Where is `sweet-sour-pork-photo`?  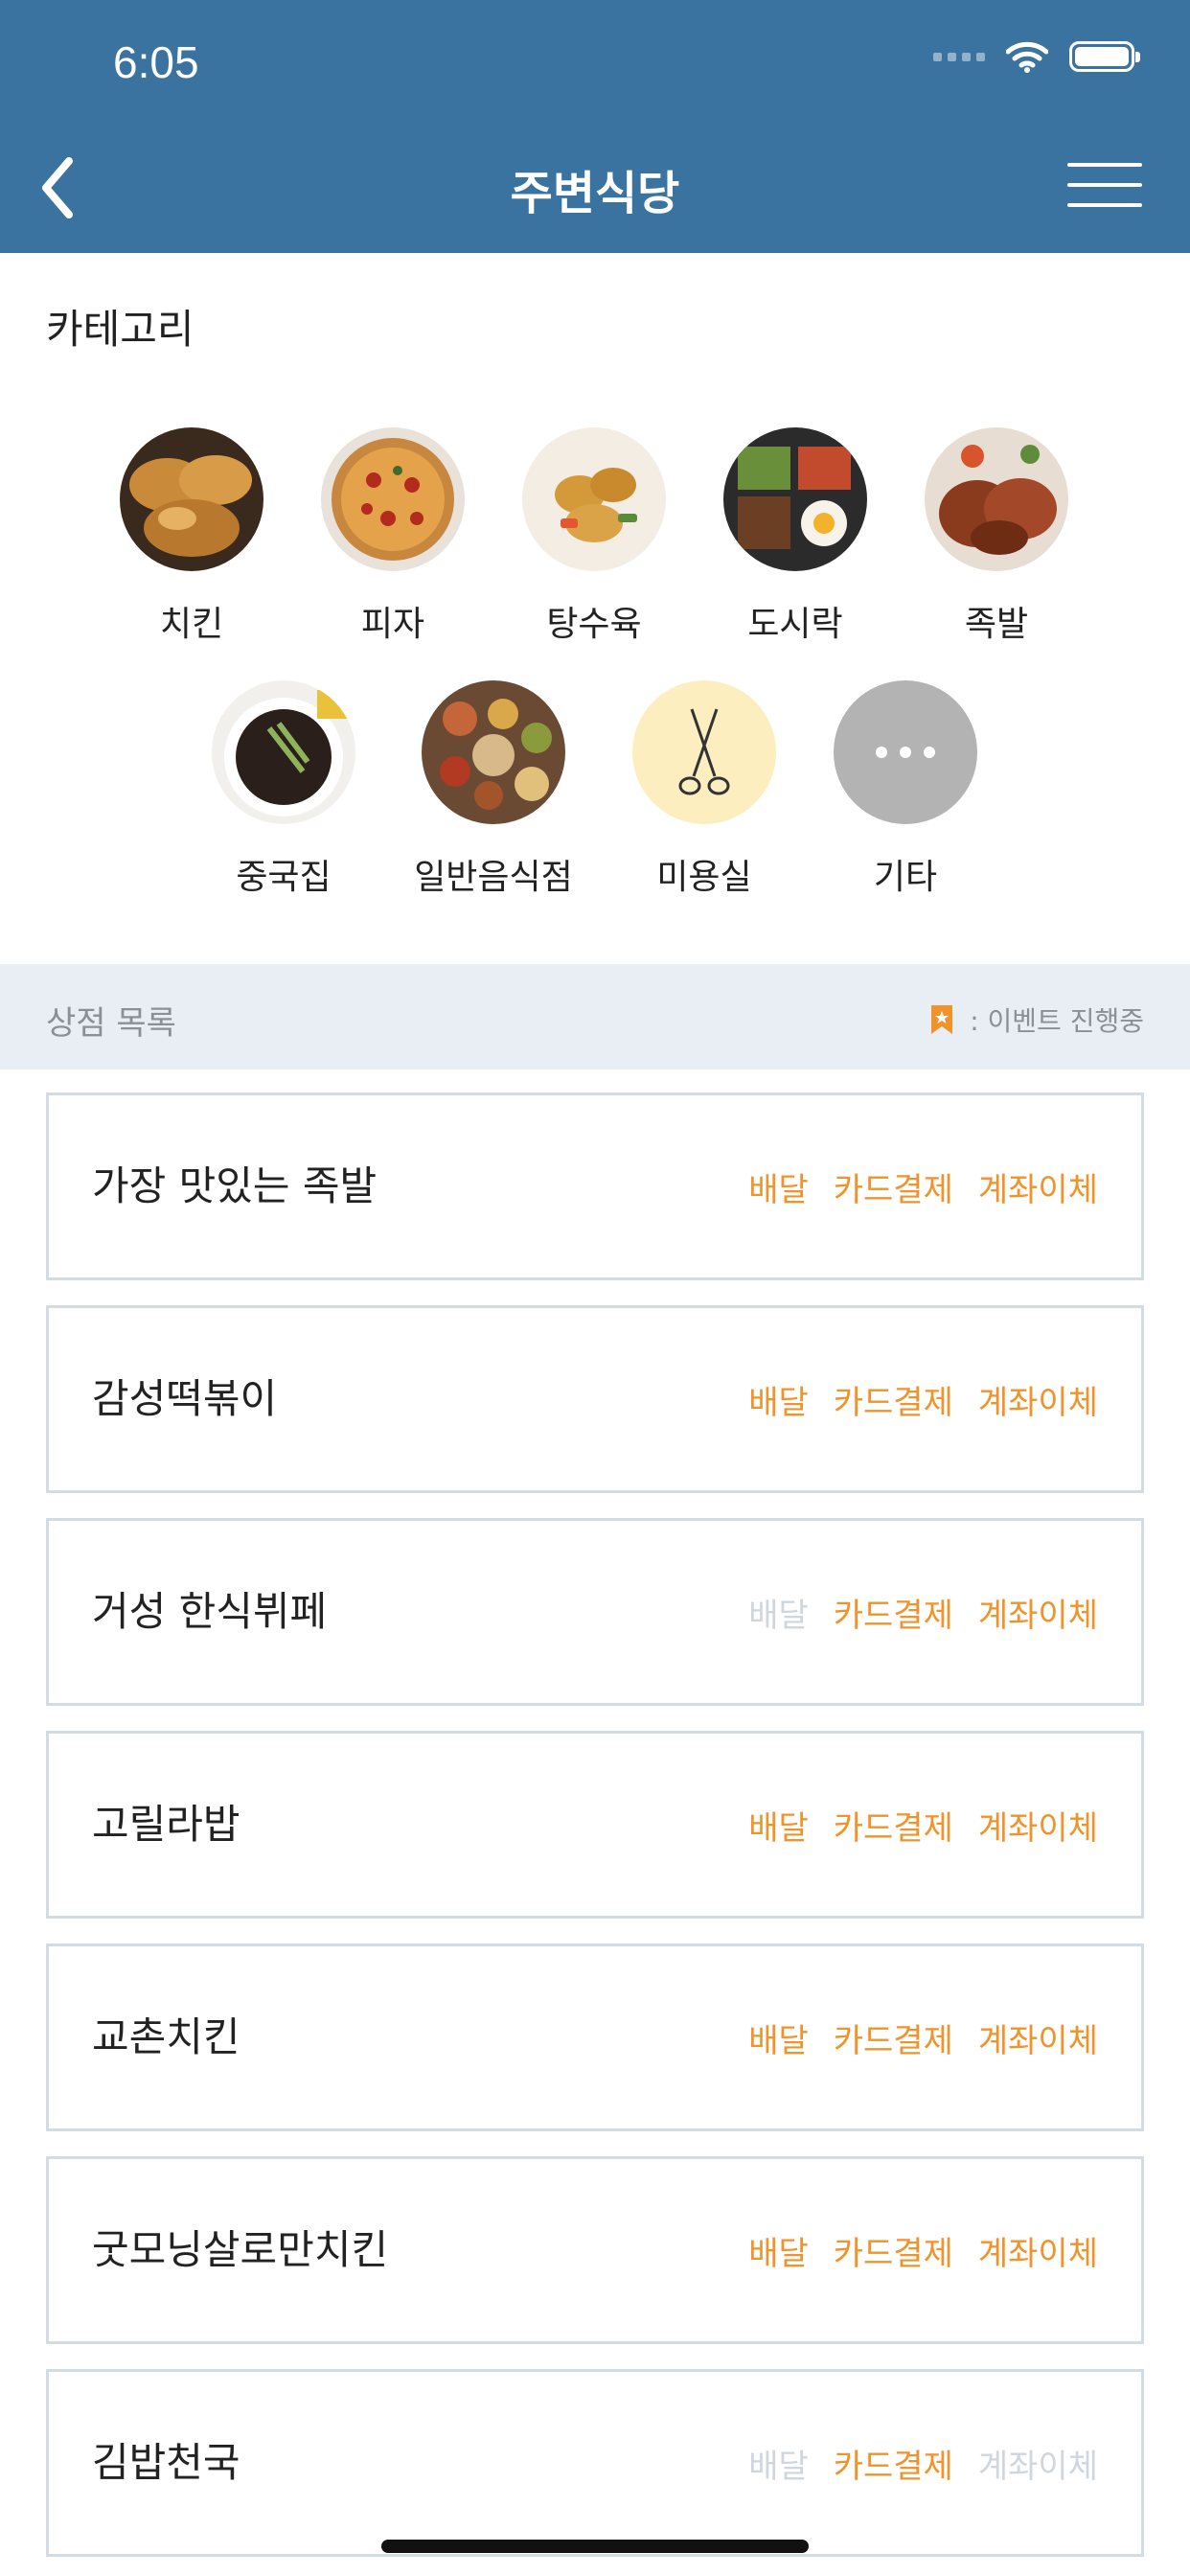 sweet-sour-pork-photo is located at coordinates (594, 499).